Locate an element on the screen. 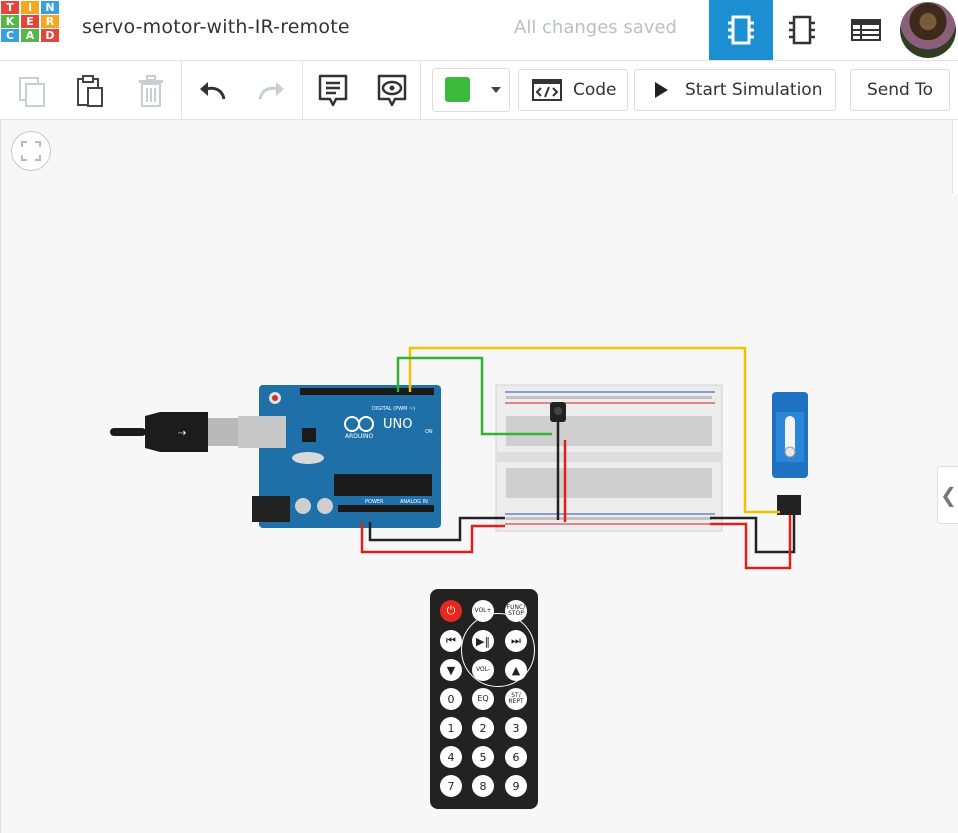 This screenshot has height=833, width=958. remote-func-stop-button: FUNC/ STOP is located at coordinates (516, 611).